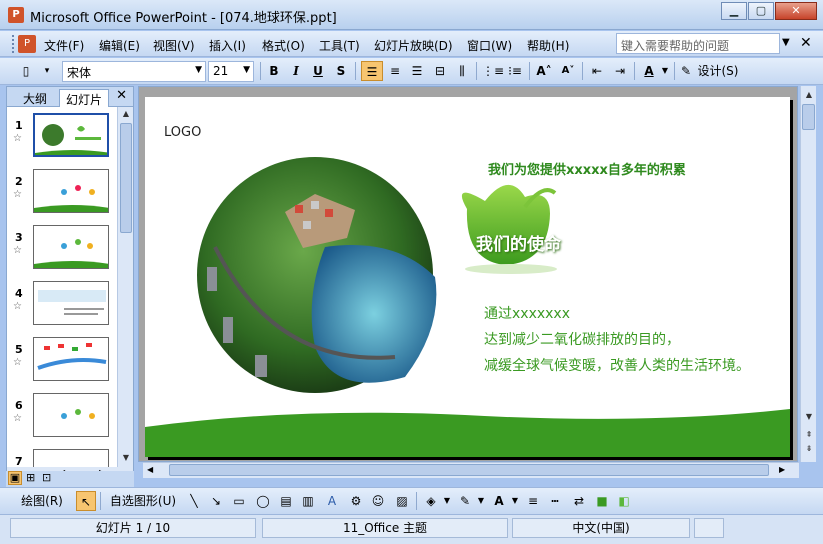  Describe the element at coordinates (143, 501) in the screenshot. I see `autoshapes-button: 自选图形(U)` at that location.